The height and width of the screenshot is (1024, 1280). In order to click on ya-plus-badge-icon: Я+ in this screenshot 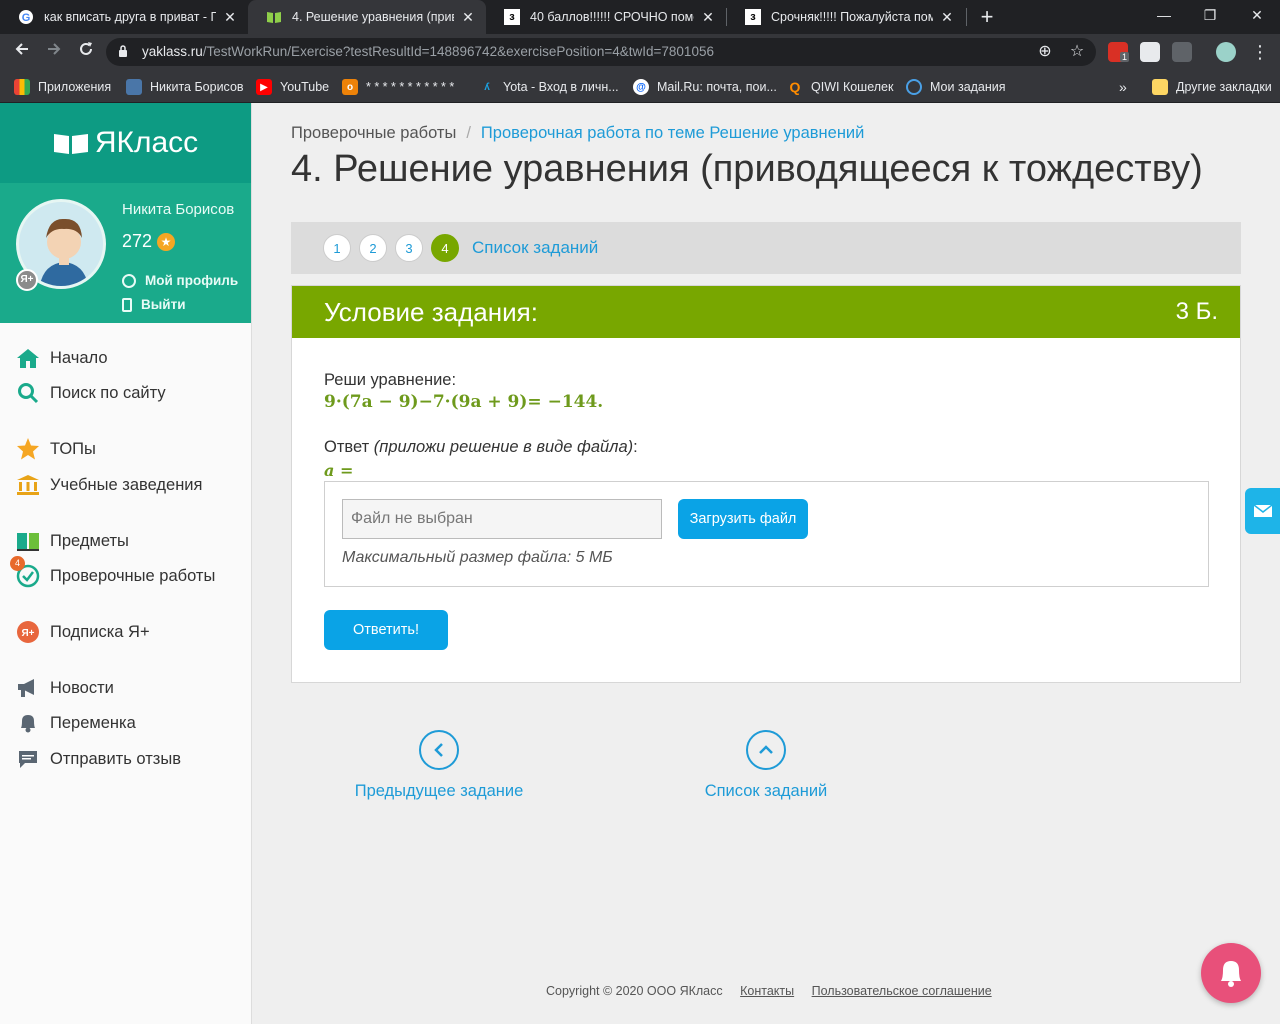, I will do `click(27, 280)`.